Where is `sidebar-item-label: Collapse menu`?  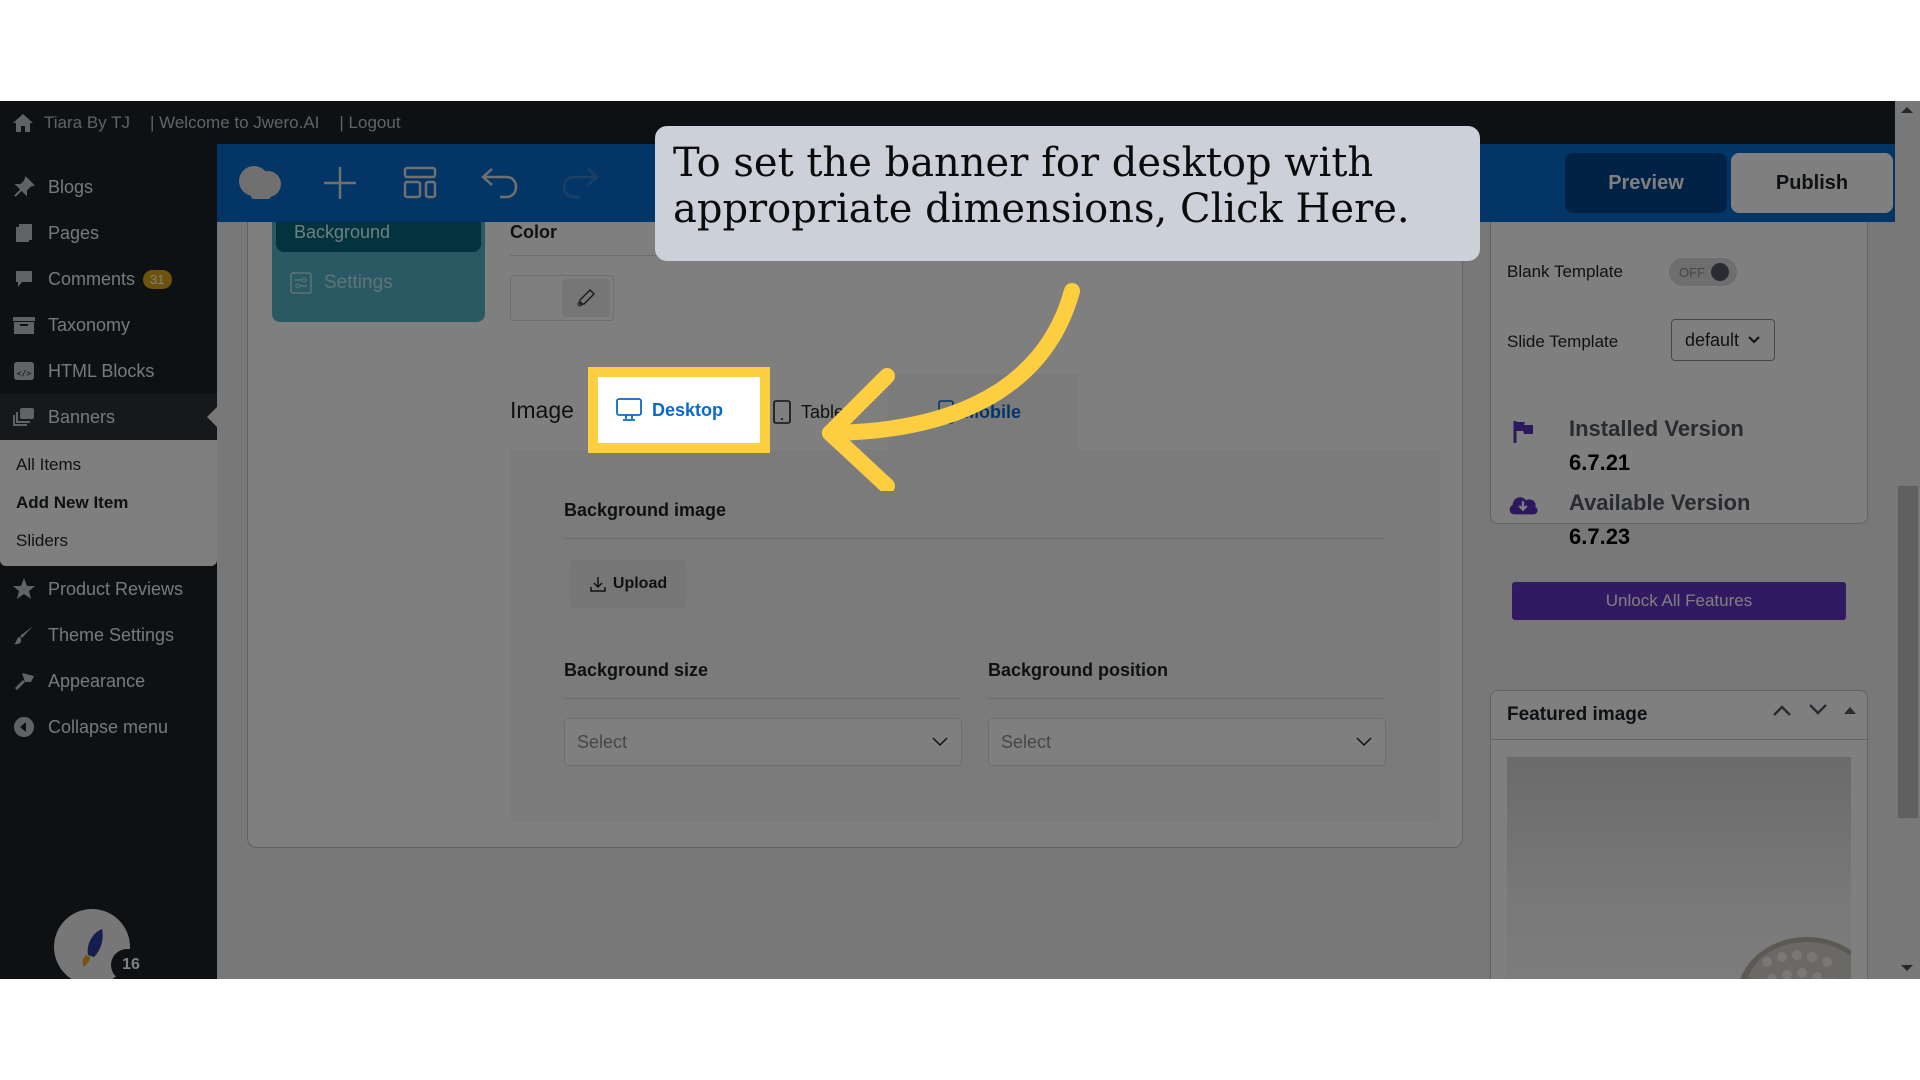
sidebar-item-label: Collapse menu is located at coordinates (108, 726).